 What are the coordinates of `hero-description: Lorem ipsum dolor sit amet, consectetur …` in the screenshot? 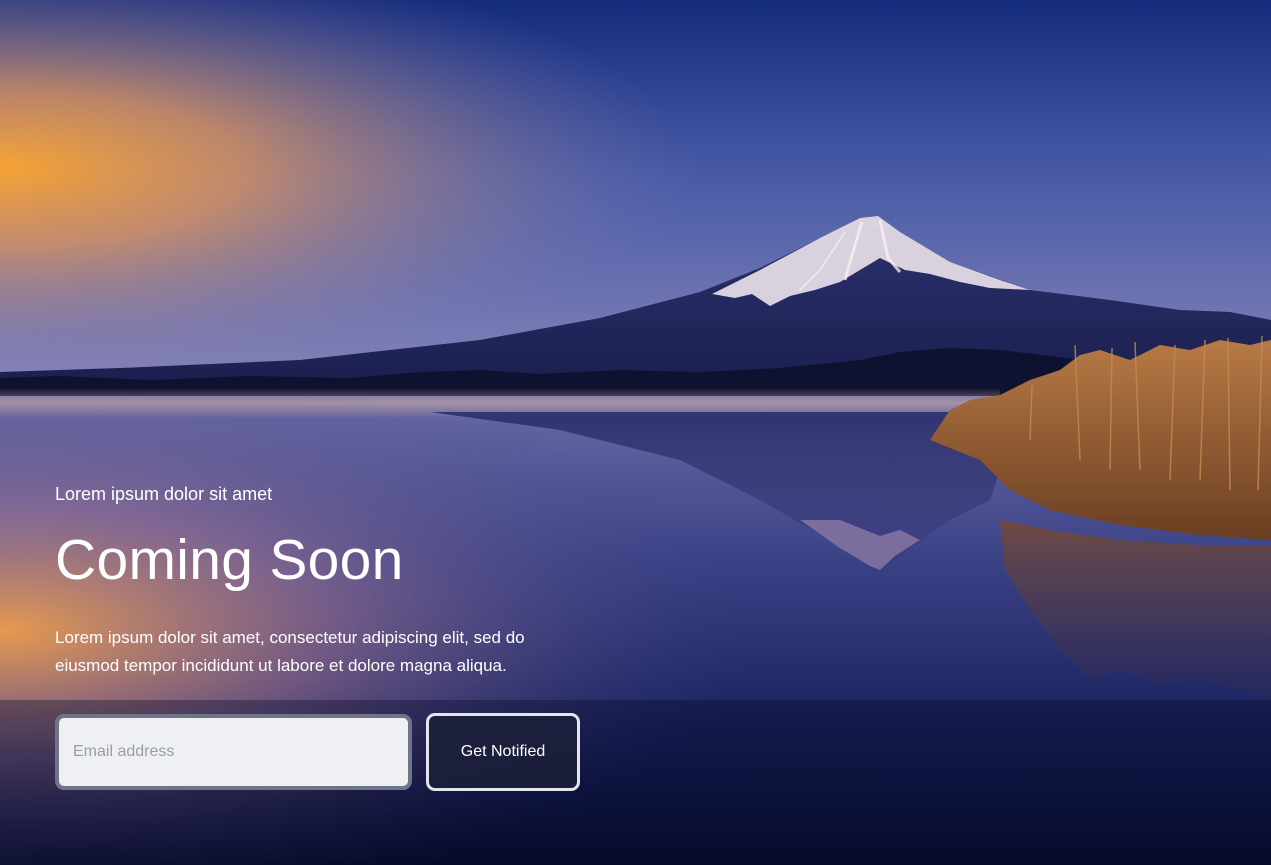 It's located at (290, 651).